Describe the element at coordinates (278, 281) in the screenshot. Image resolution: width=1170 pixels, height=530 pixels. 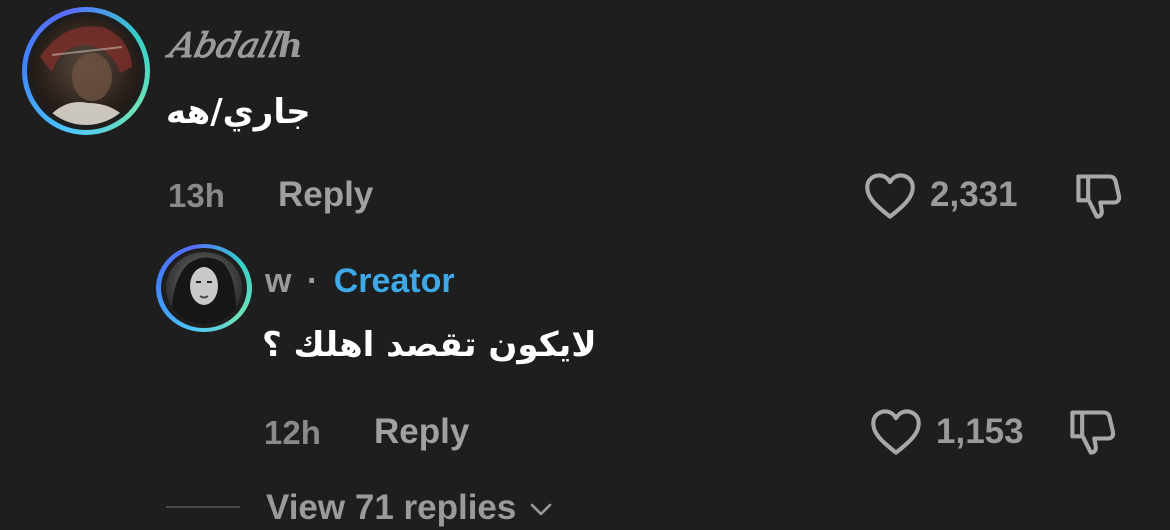
I see `comment-username: w` at that location.